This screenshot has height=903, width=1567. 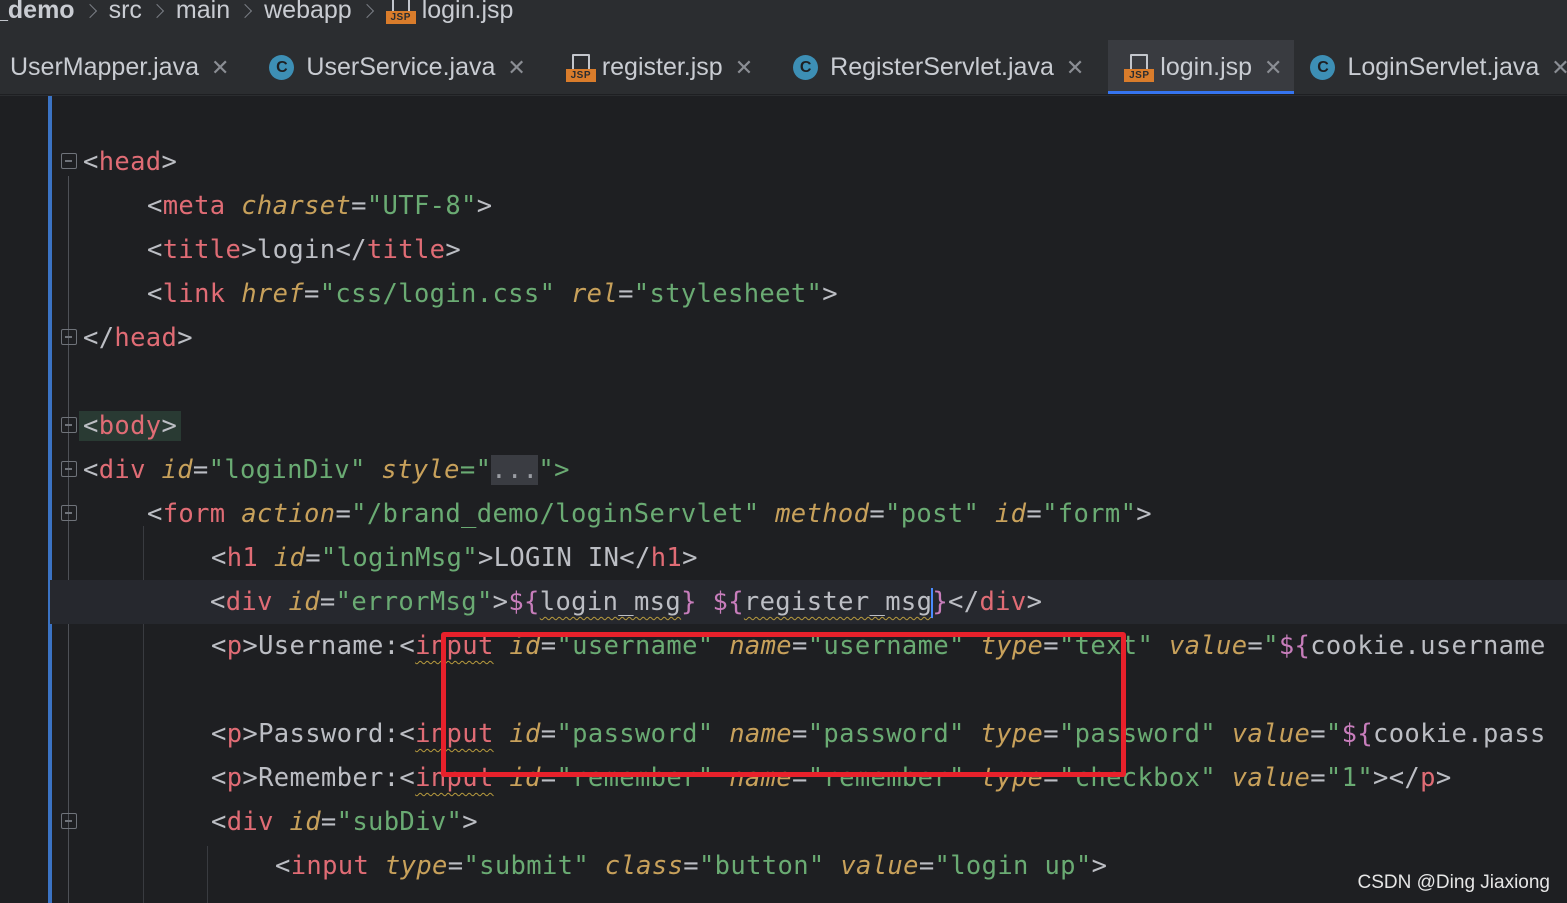 I want to click on code-line: <div id="subDiv">, so click(x=344, y=822).